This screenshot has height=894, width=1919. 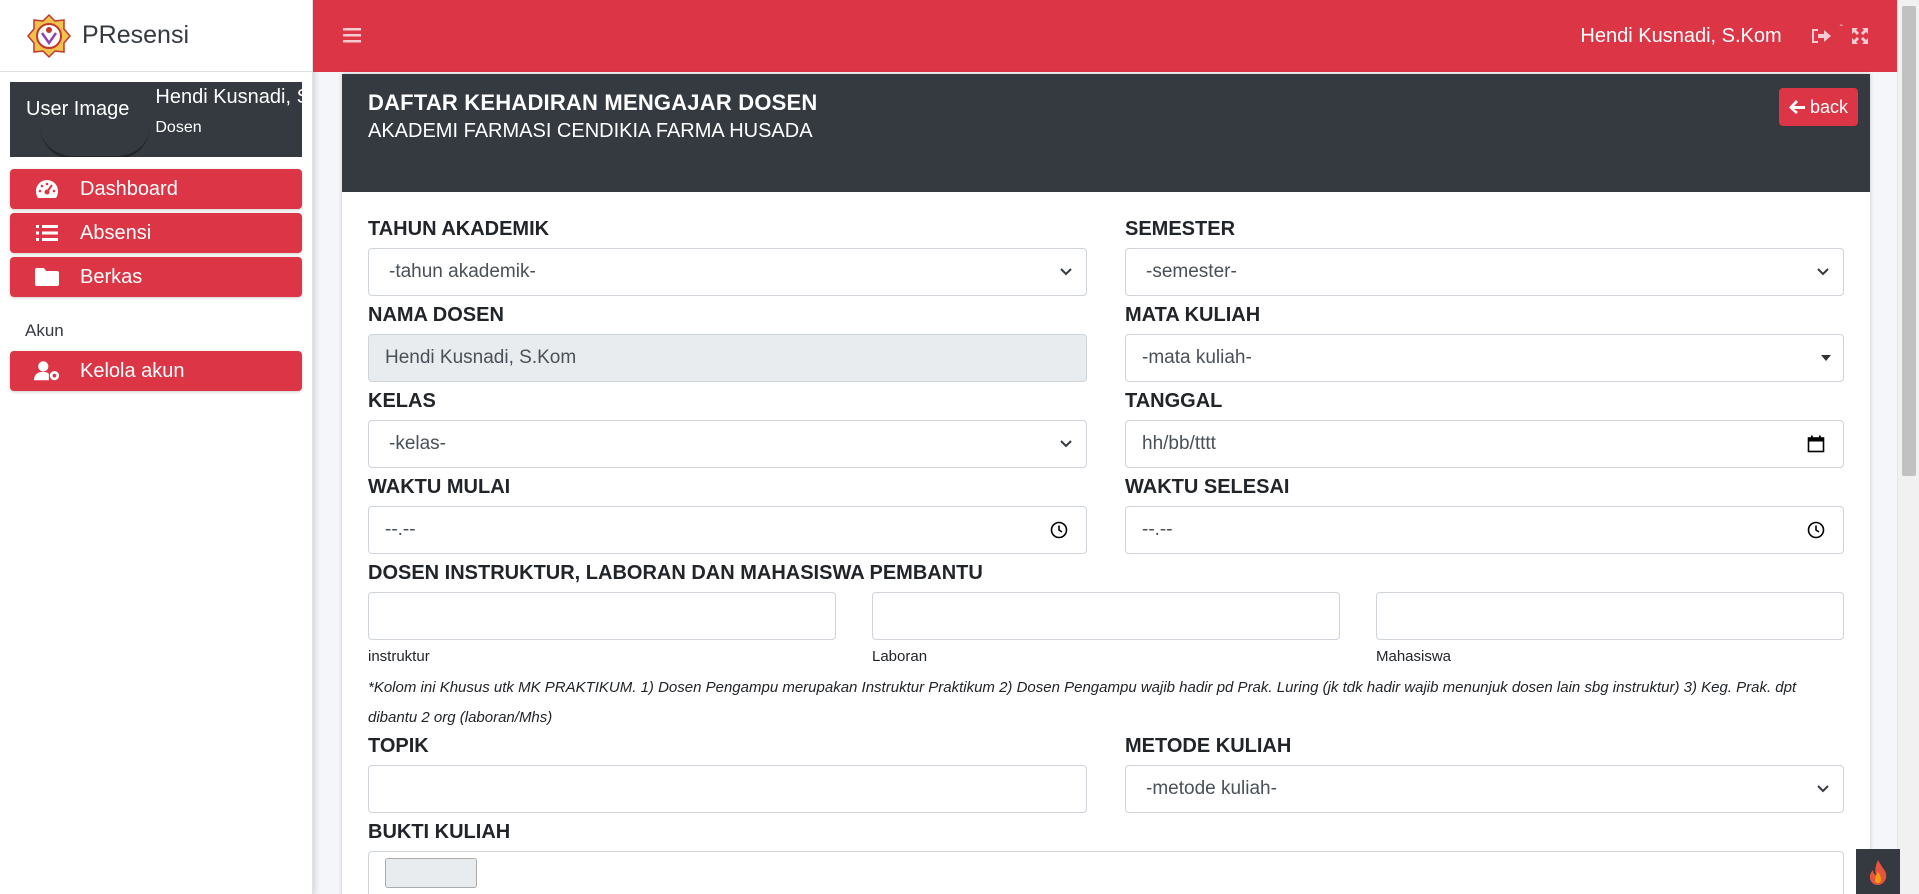 I want to click on pembantu-fields: instruktur Laboran Mahasiswa, so click(x=1106, y=628).